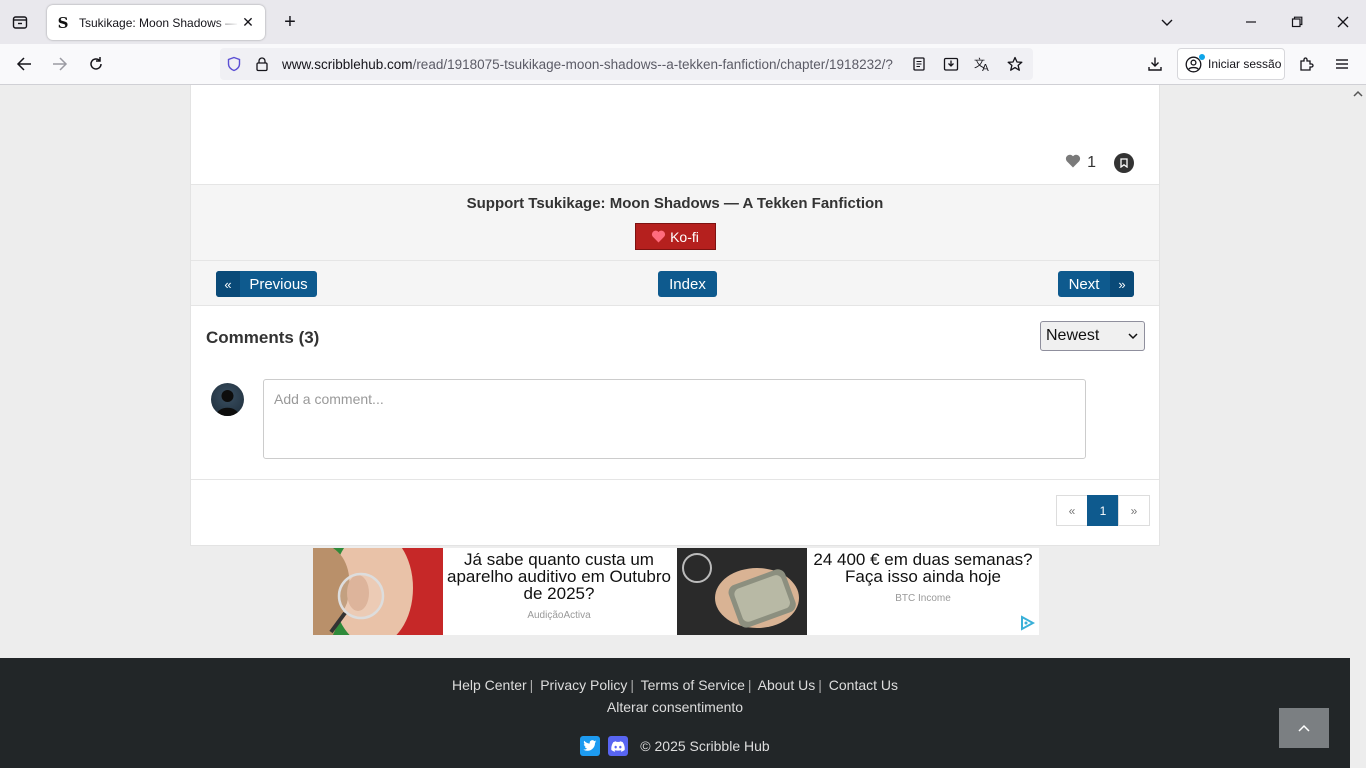 The width and height of the screenshot is (1366, 768). I want to click on consent-link: Alterar consentimento, so click(675, 707).